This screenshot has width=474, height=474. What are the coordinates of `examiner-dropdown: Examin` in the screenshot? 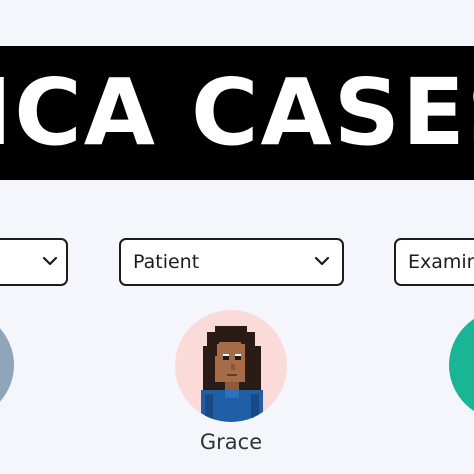 It's located at (434, 262).